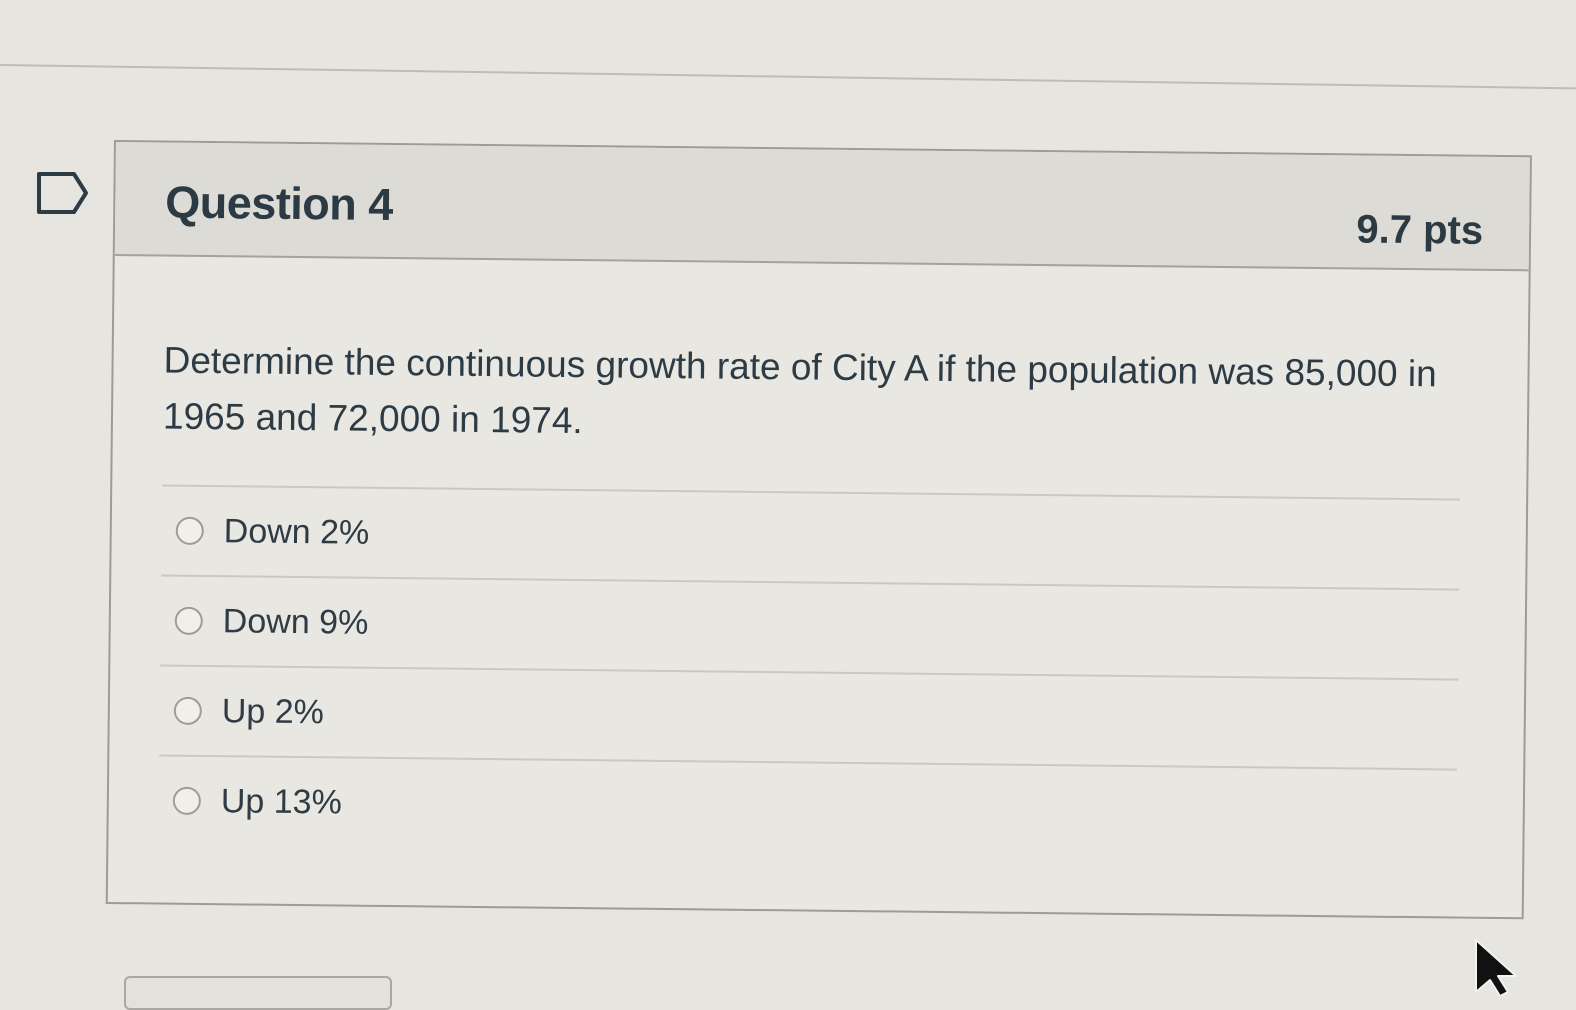 The height and width of the screenshot is (1010, 1576). I want to click on answer-label: Up 13%, so click(281, 802).